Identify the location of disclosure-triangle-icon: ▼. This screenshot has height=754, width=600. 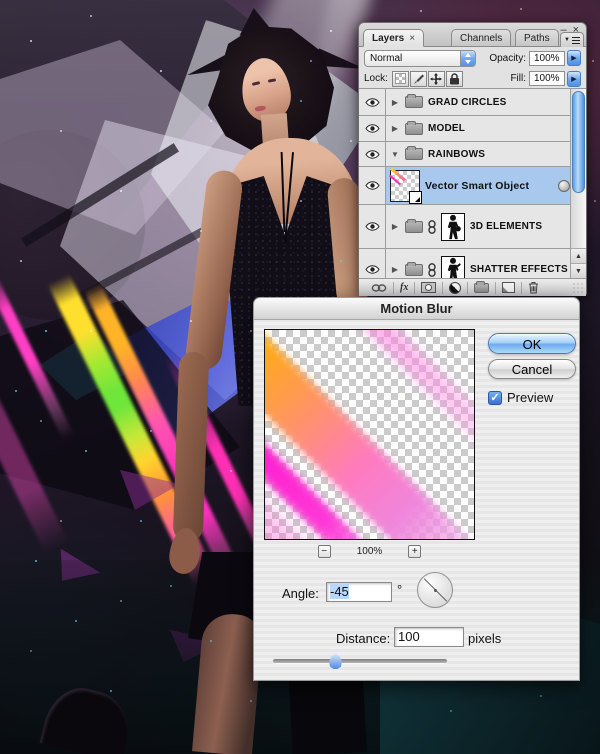
(395, 154).